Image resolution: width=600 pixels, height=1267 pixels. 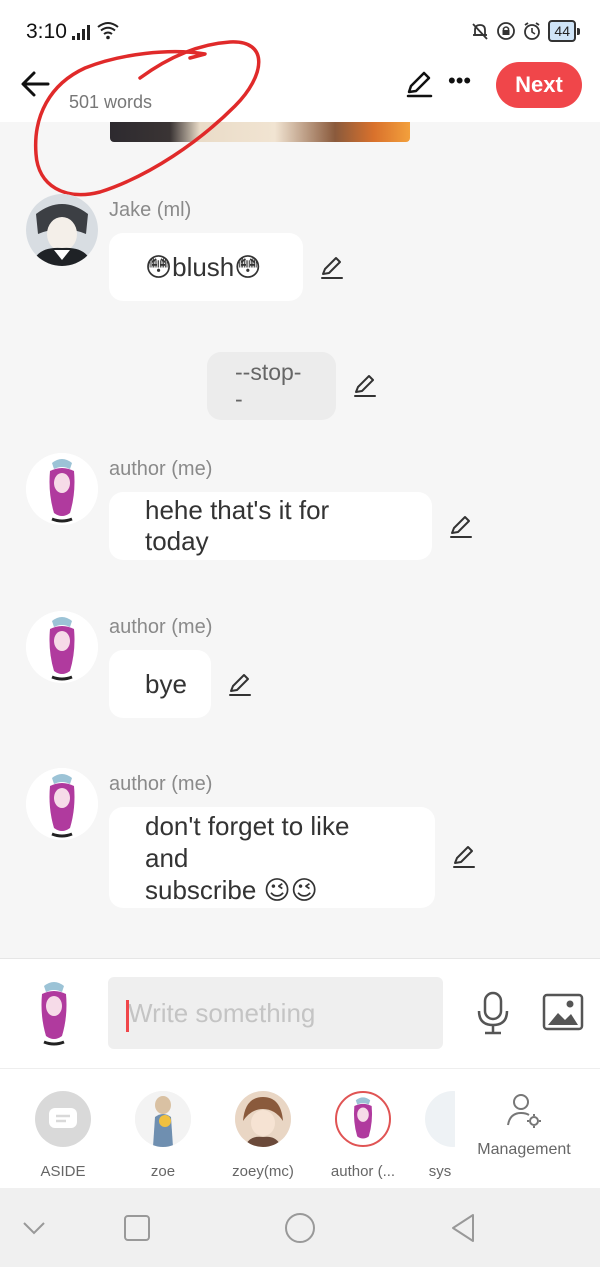 What do you see at coordinates (532, 31) in the screenshot?
I see `alarm-icon` at bounding box center [532, 31].